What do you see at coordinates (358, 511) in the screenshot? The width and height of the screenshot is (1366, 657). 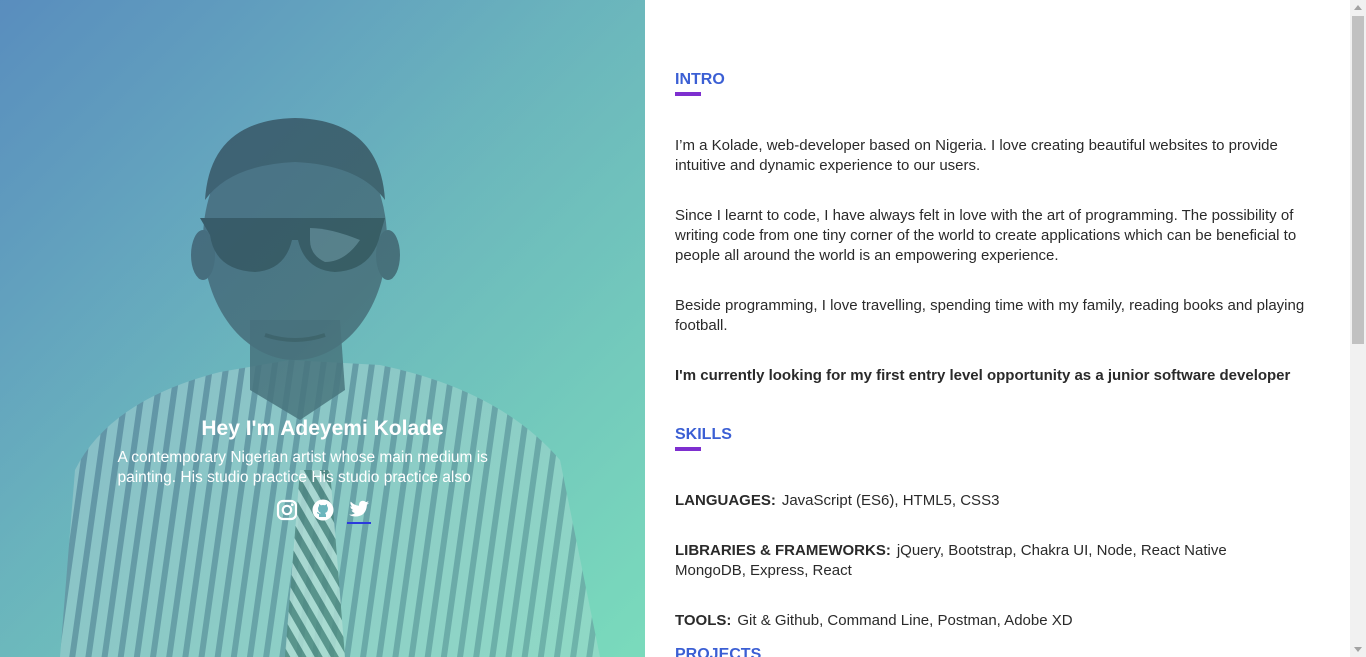 I see `twitter-icon` at bounding box center [358, 511].